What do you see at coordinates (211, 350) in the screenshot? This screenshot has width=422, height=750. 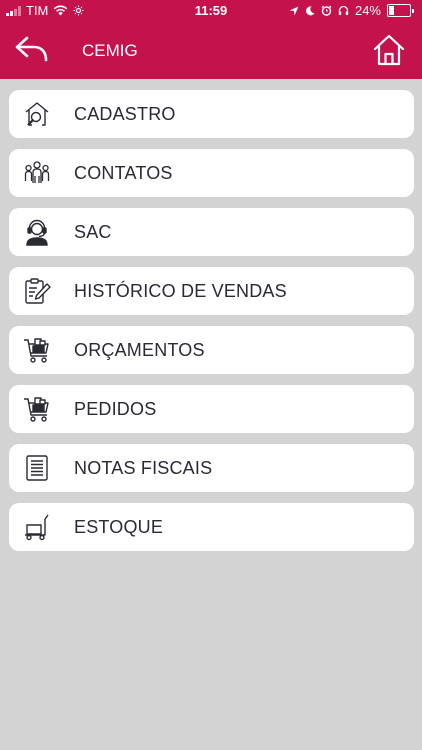 I see `menu-item-orcamentos: ORÇAMENTOS` at bounding box center [211, 350].